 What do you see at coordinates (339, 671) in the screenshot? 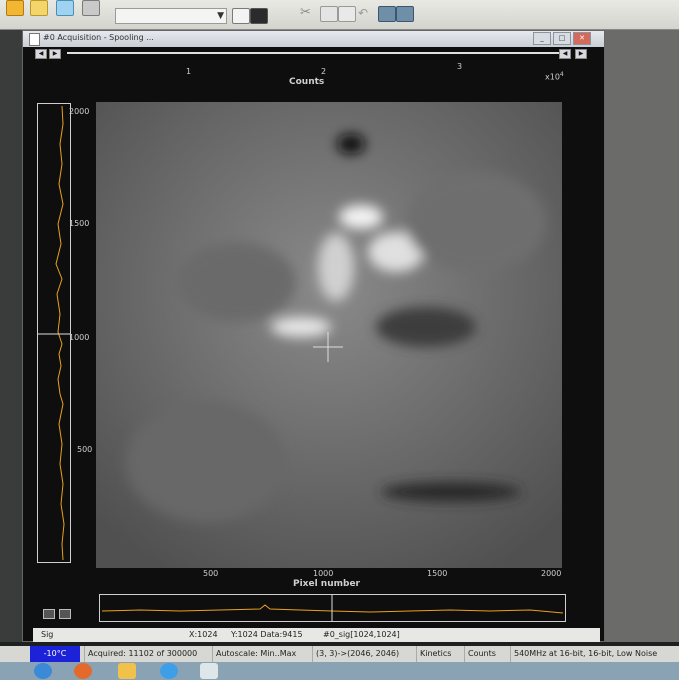
I see `windows-taskbar` at bounding box center [339, 671].